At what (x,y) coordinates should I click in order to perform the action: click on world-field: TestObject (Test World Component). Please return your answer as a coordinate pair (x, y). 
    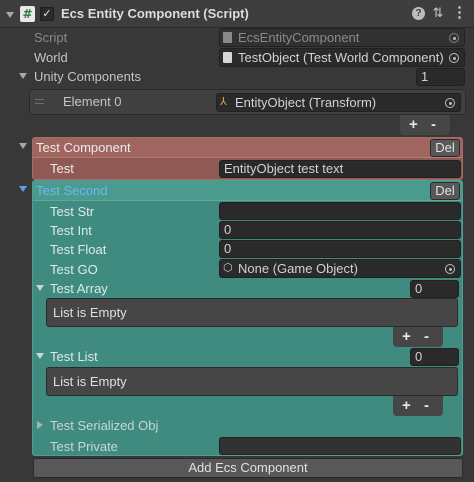
    Looking at the image, I should click on (342, 57).